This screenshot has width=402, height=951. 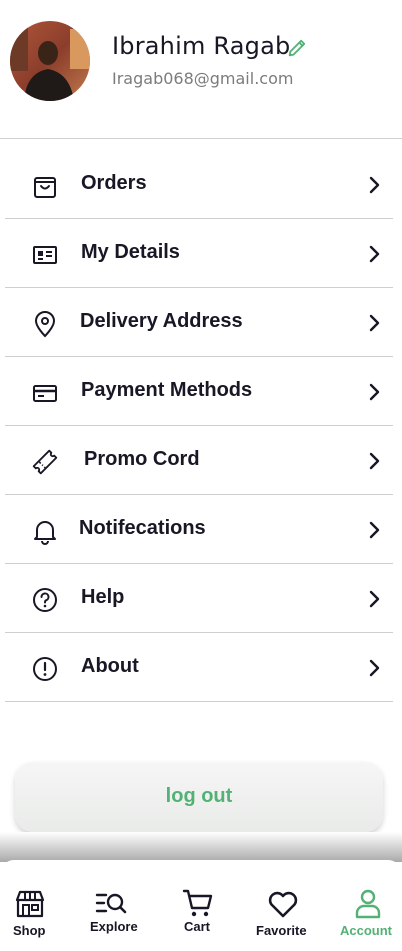 I want to click on logout-button: log out, so click(x=199, y=797).